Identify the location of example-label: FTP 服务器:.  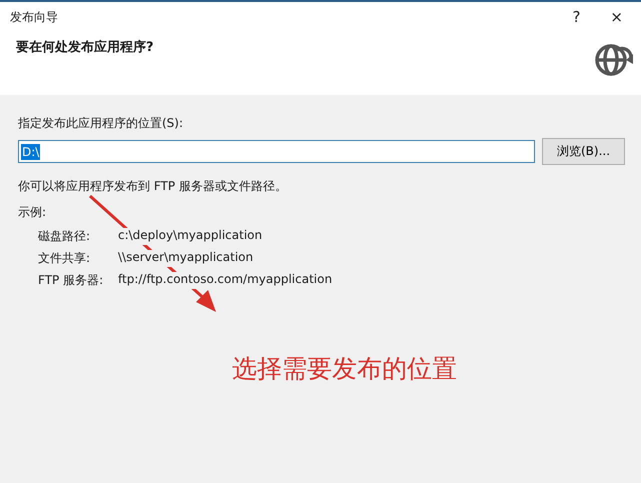
(71, 280).